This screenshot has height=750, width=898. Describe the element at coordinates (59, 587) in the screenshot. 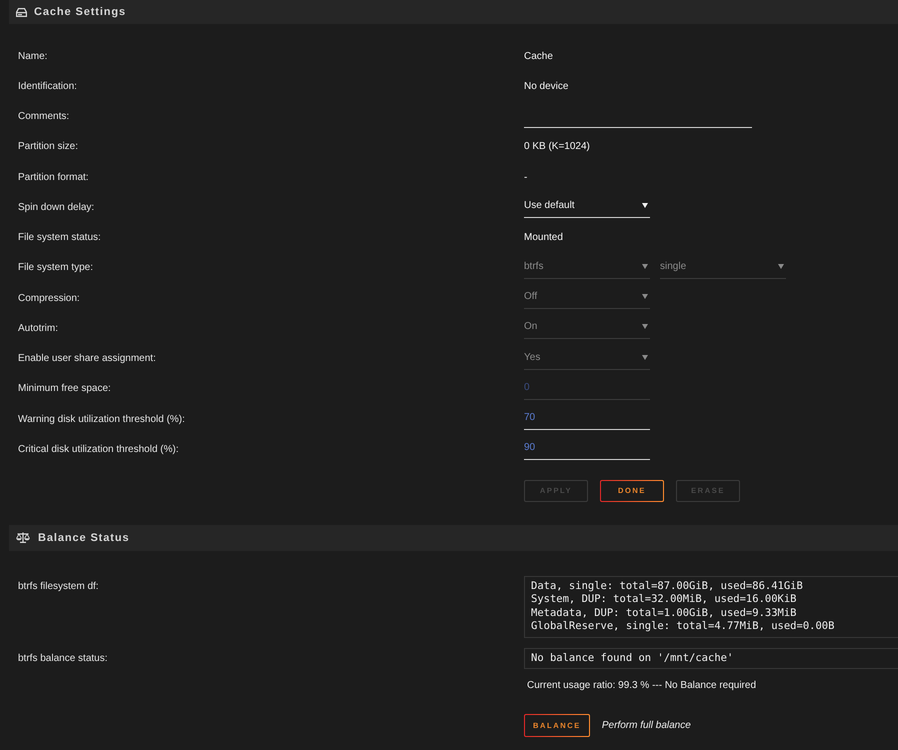

I see `field-label: btrfs filesystem df:` at that location.